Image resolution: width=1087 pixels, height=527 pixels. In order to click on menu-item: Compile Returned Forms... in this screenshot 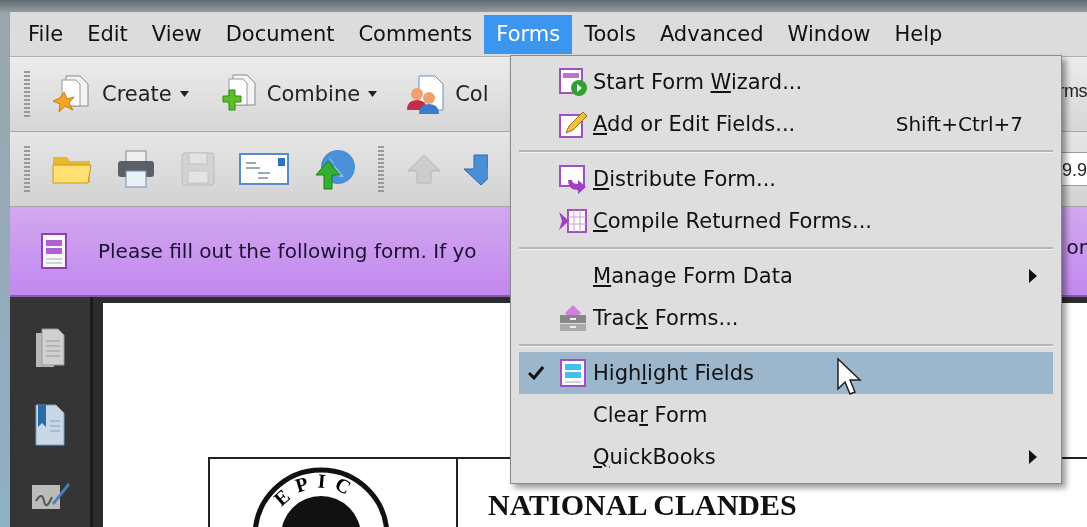, I will do `click(786, 221)`.